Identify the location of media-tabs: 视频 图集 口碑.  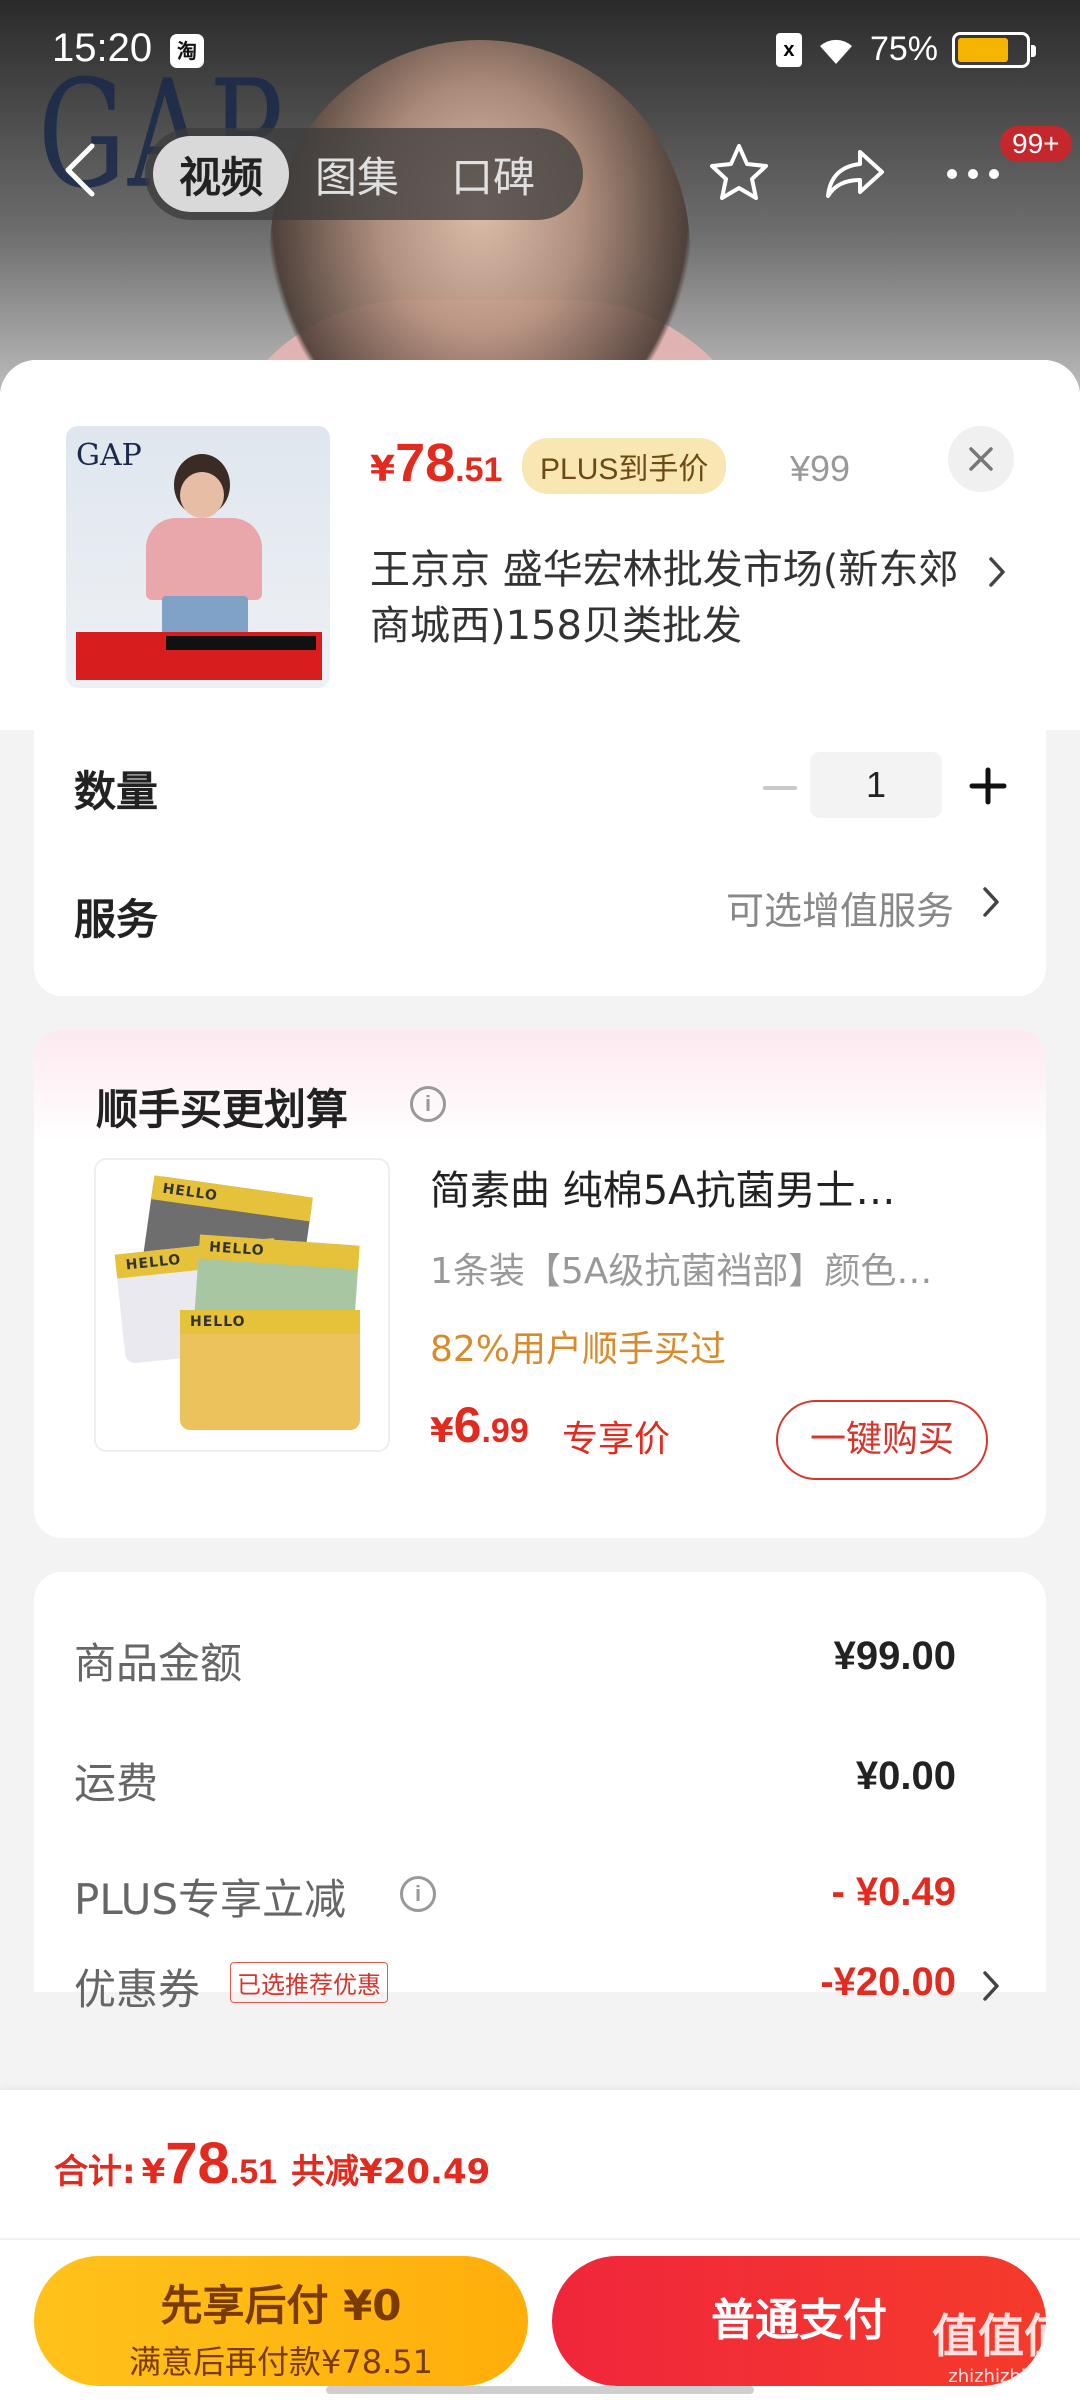
(364, 174).